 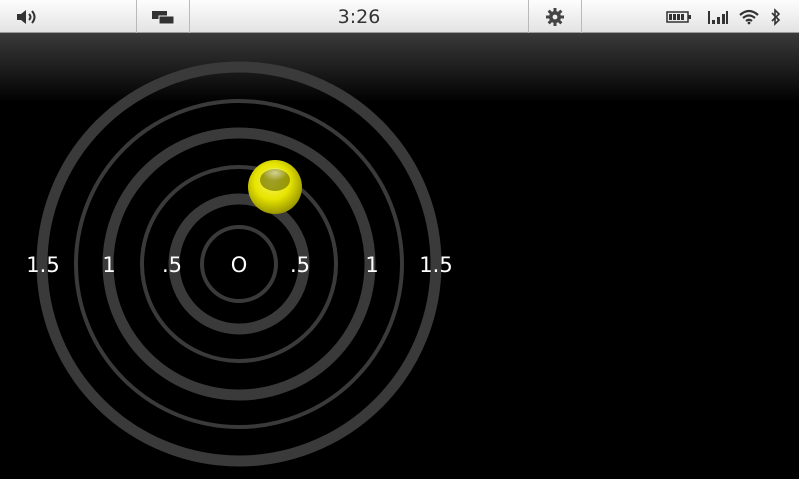 What do you see at coordinates (749, 16) in the screenshot?
I see `wifi-icon` at bounding box center [749, 16].